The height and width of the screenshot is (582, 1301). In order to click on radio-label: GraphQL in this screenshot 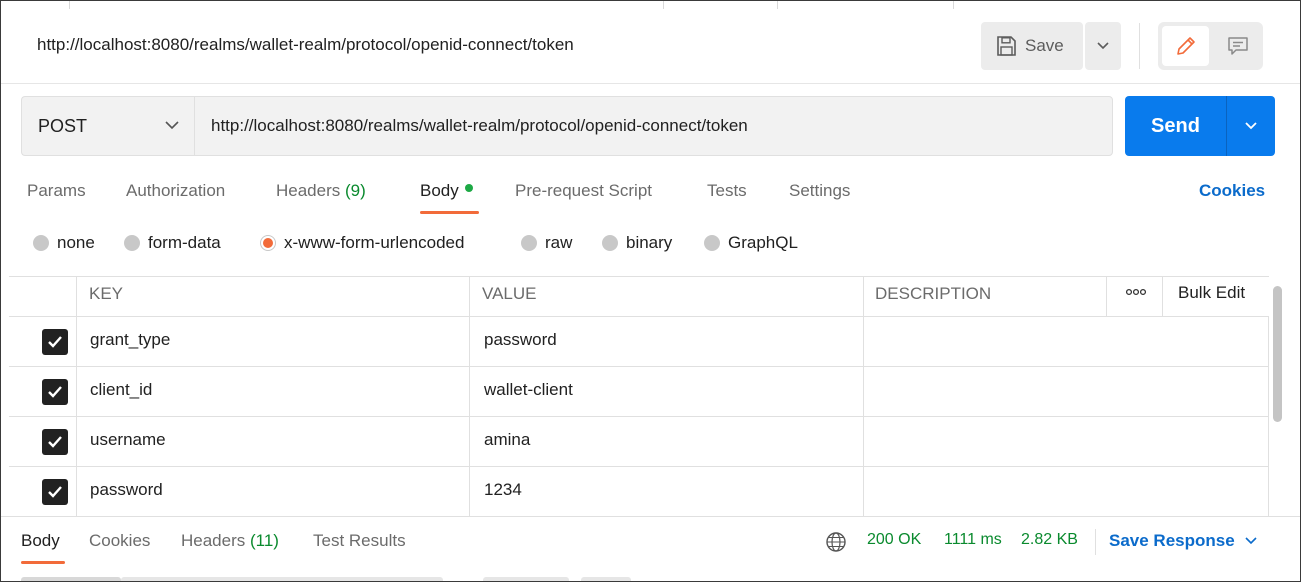, I will do `click(763, 242)`.